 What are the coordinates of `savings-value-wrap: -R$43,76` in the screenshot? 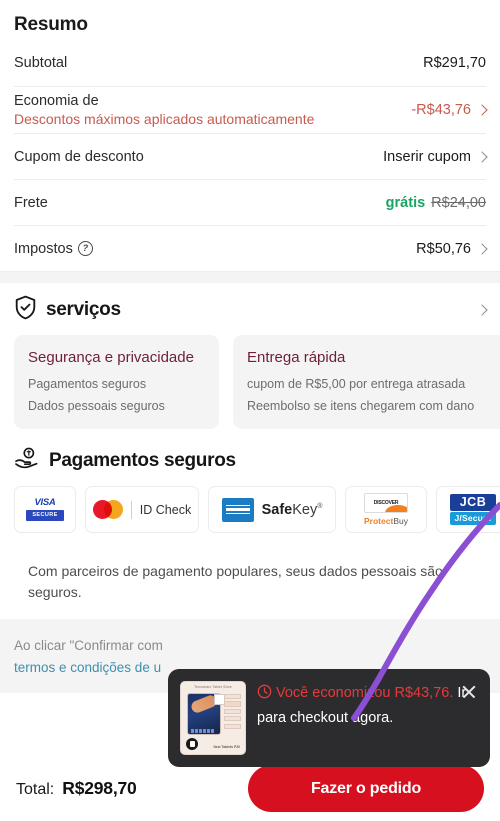 It's located at (449, 110).